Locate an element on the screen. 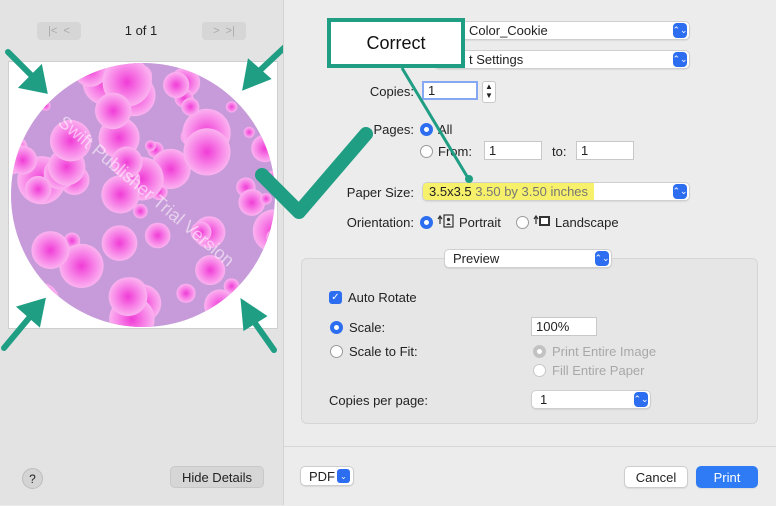  callout-pointer-dot-icon is located at coordinates (469, 179).